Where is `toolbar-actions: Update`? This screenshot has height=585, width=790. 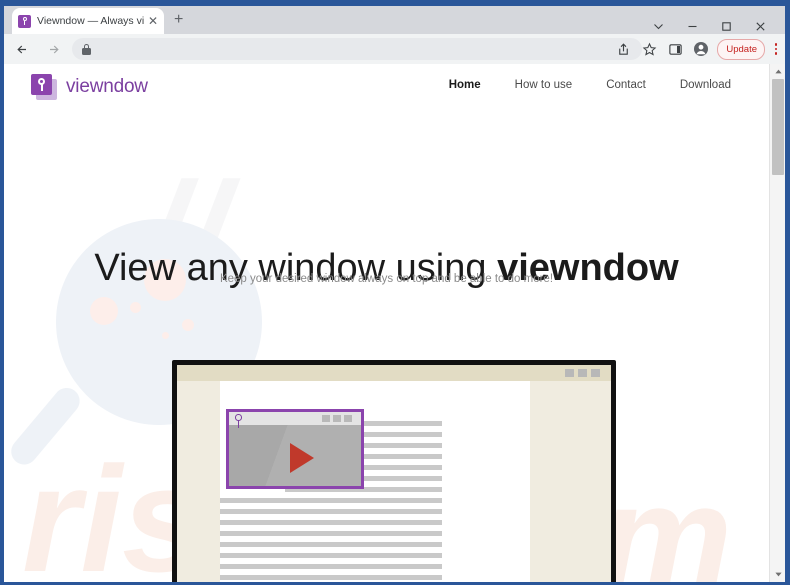 toolbar-actions: Update is located at coordinates (697, 49).